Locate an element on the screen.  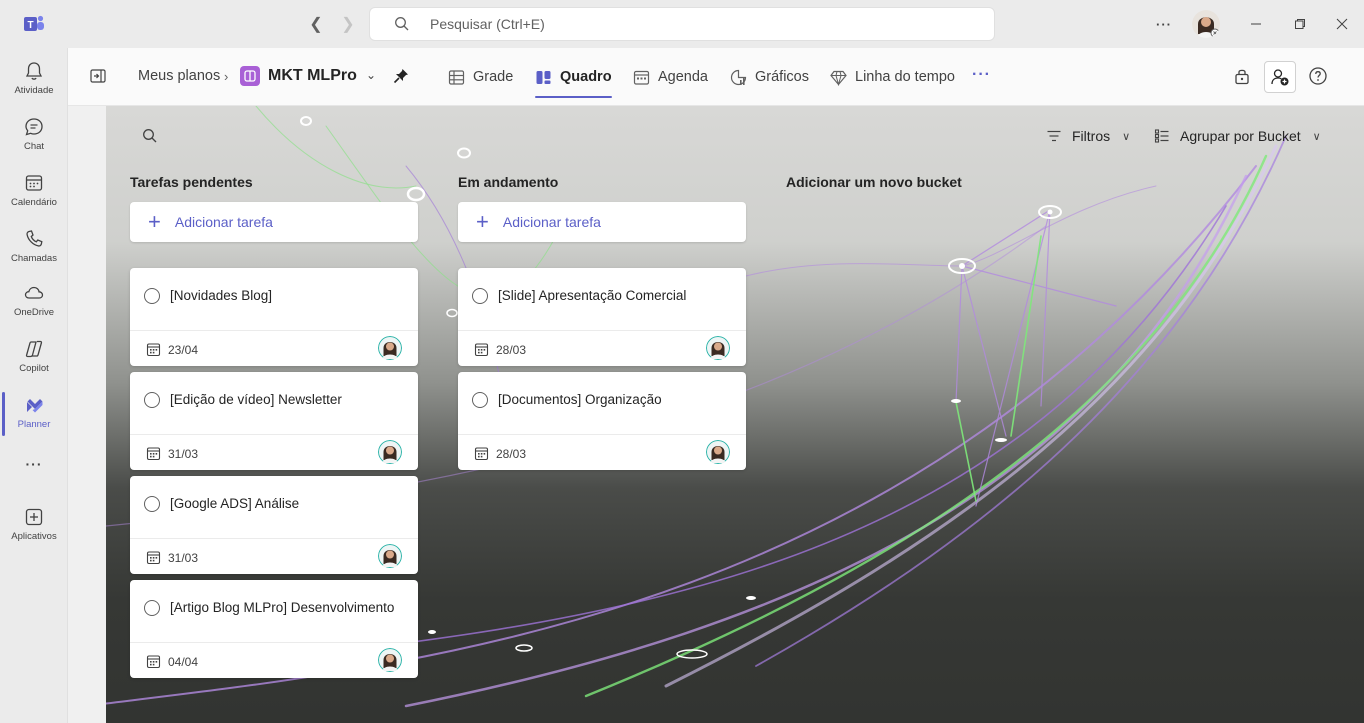
rail-label: Aplicativos is located at coordinates (34, 536).